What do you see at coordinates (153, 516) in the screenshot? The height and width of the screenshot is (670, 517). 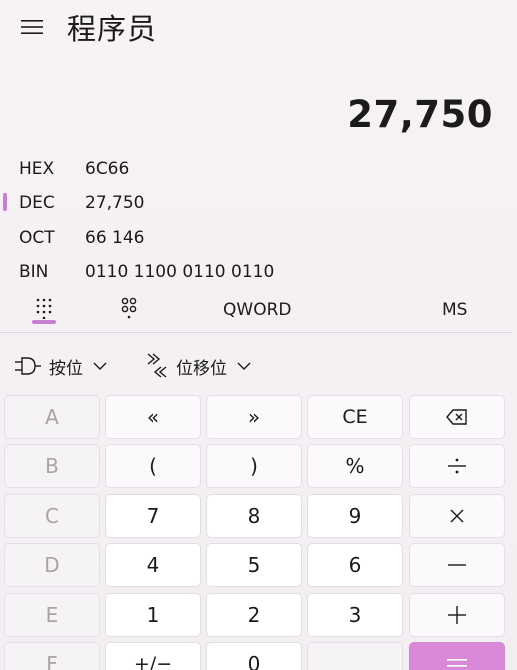 I see `digit-7-button: 7` at bounding box center [153, 516].